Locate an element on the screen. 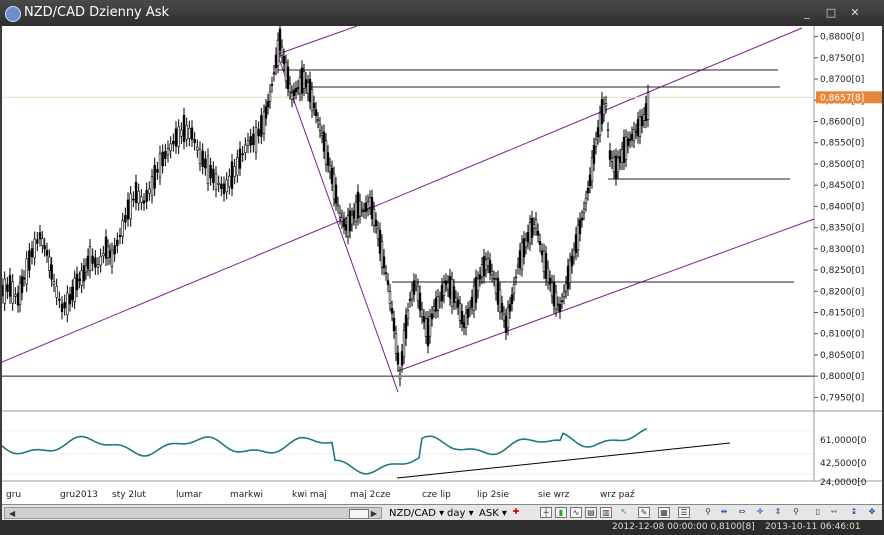 The width and height of the screenshot is (884, 535). expand-icon: ⇕ is located at coordinates (778, 512).